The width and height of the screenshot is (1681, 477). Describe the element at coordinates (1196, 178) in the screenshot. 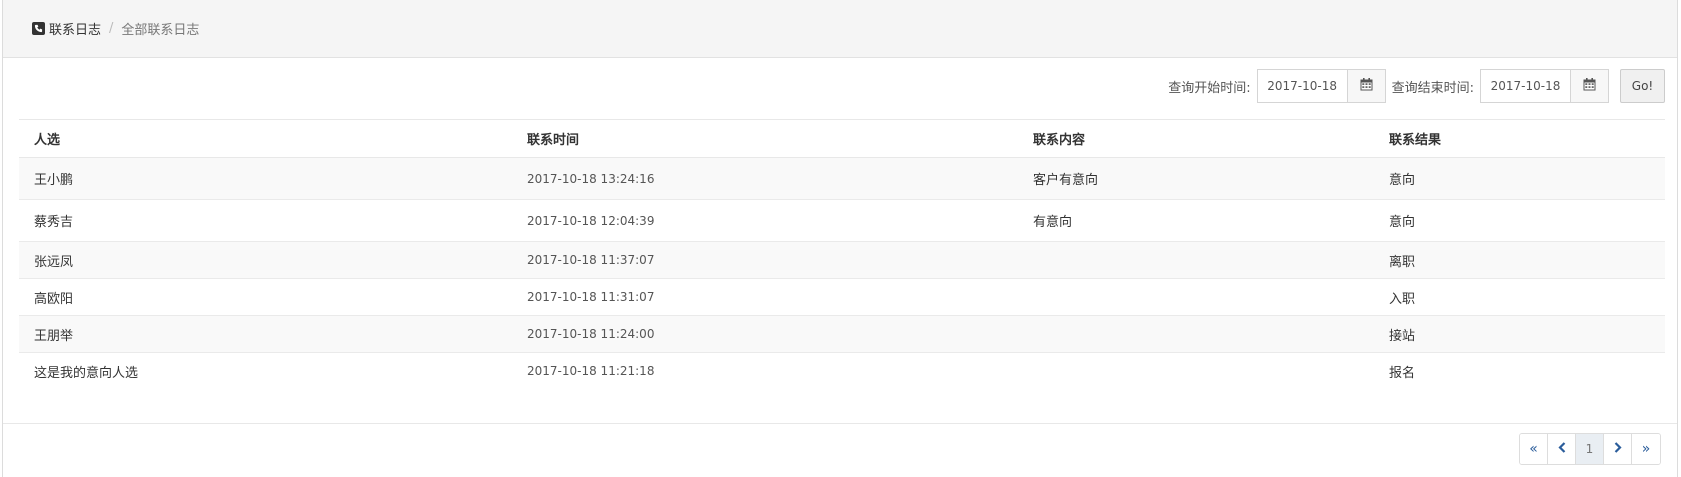

I see `cell-contact-content: 客户有意向` at that location.